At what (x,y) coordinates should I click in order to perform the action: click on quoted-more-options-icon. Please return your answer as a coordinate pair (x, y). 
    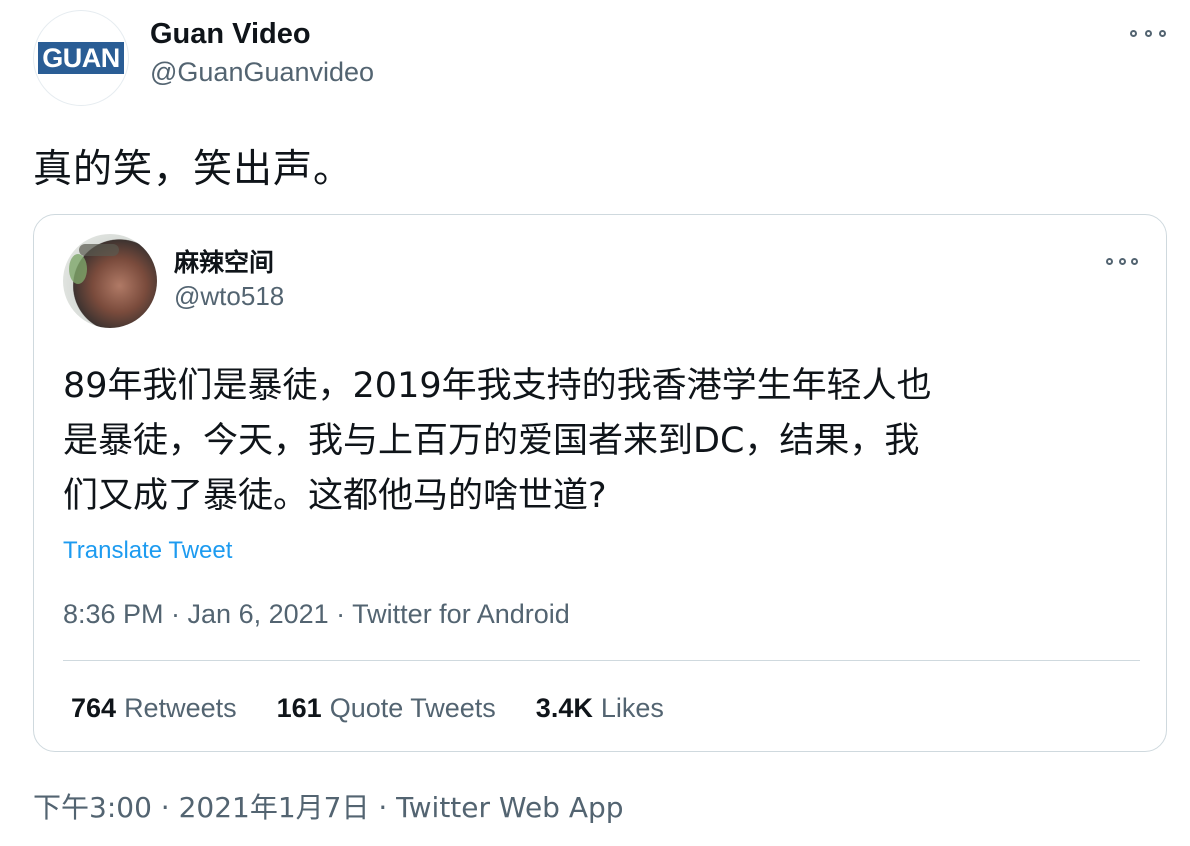
    Looking at the image, I should click on (1122, 261).